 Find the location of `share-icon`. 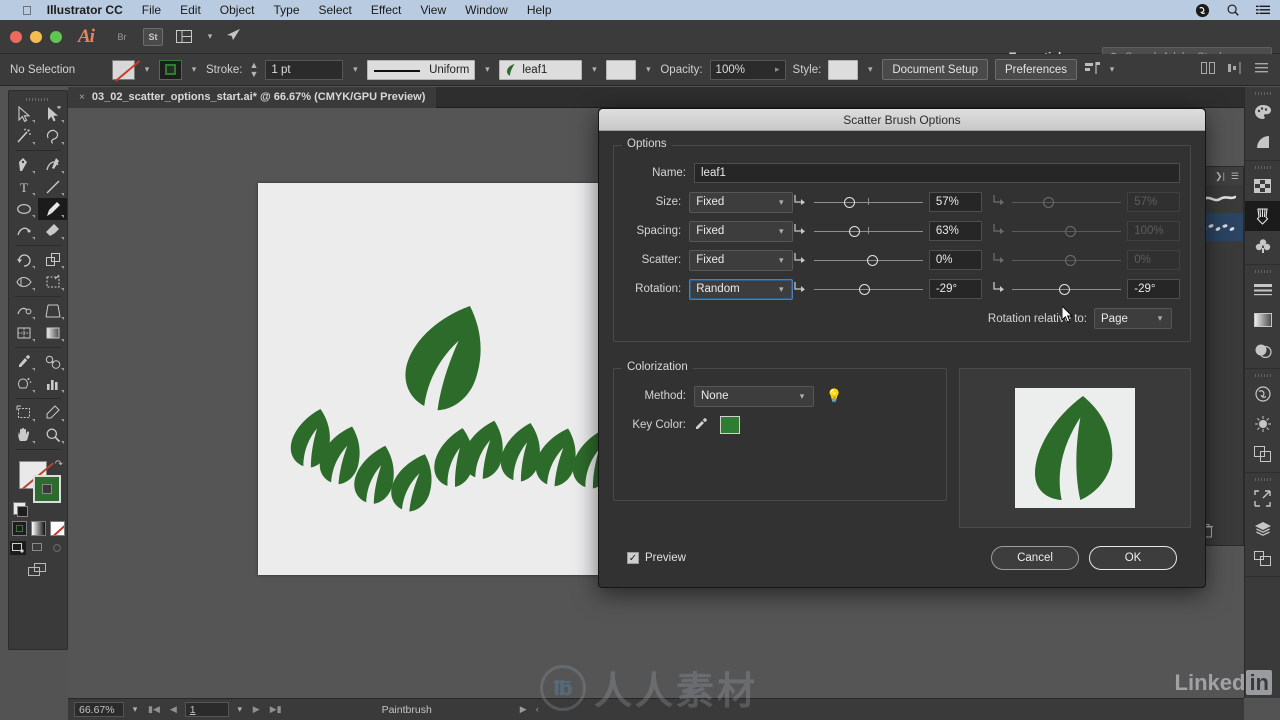

share-icon is located at coordinates (233, 37).